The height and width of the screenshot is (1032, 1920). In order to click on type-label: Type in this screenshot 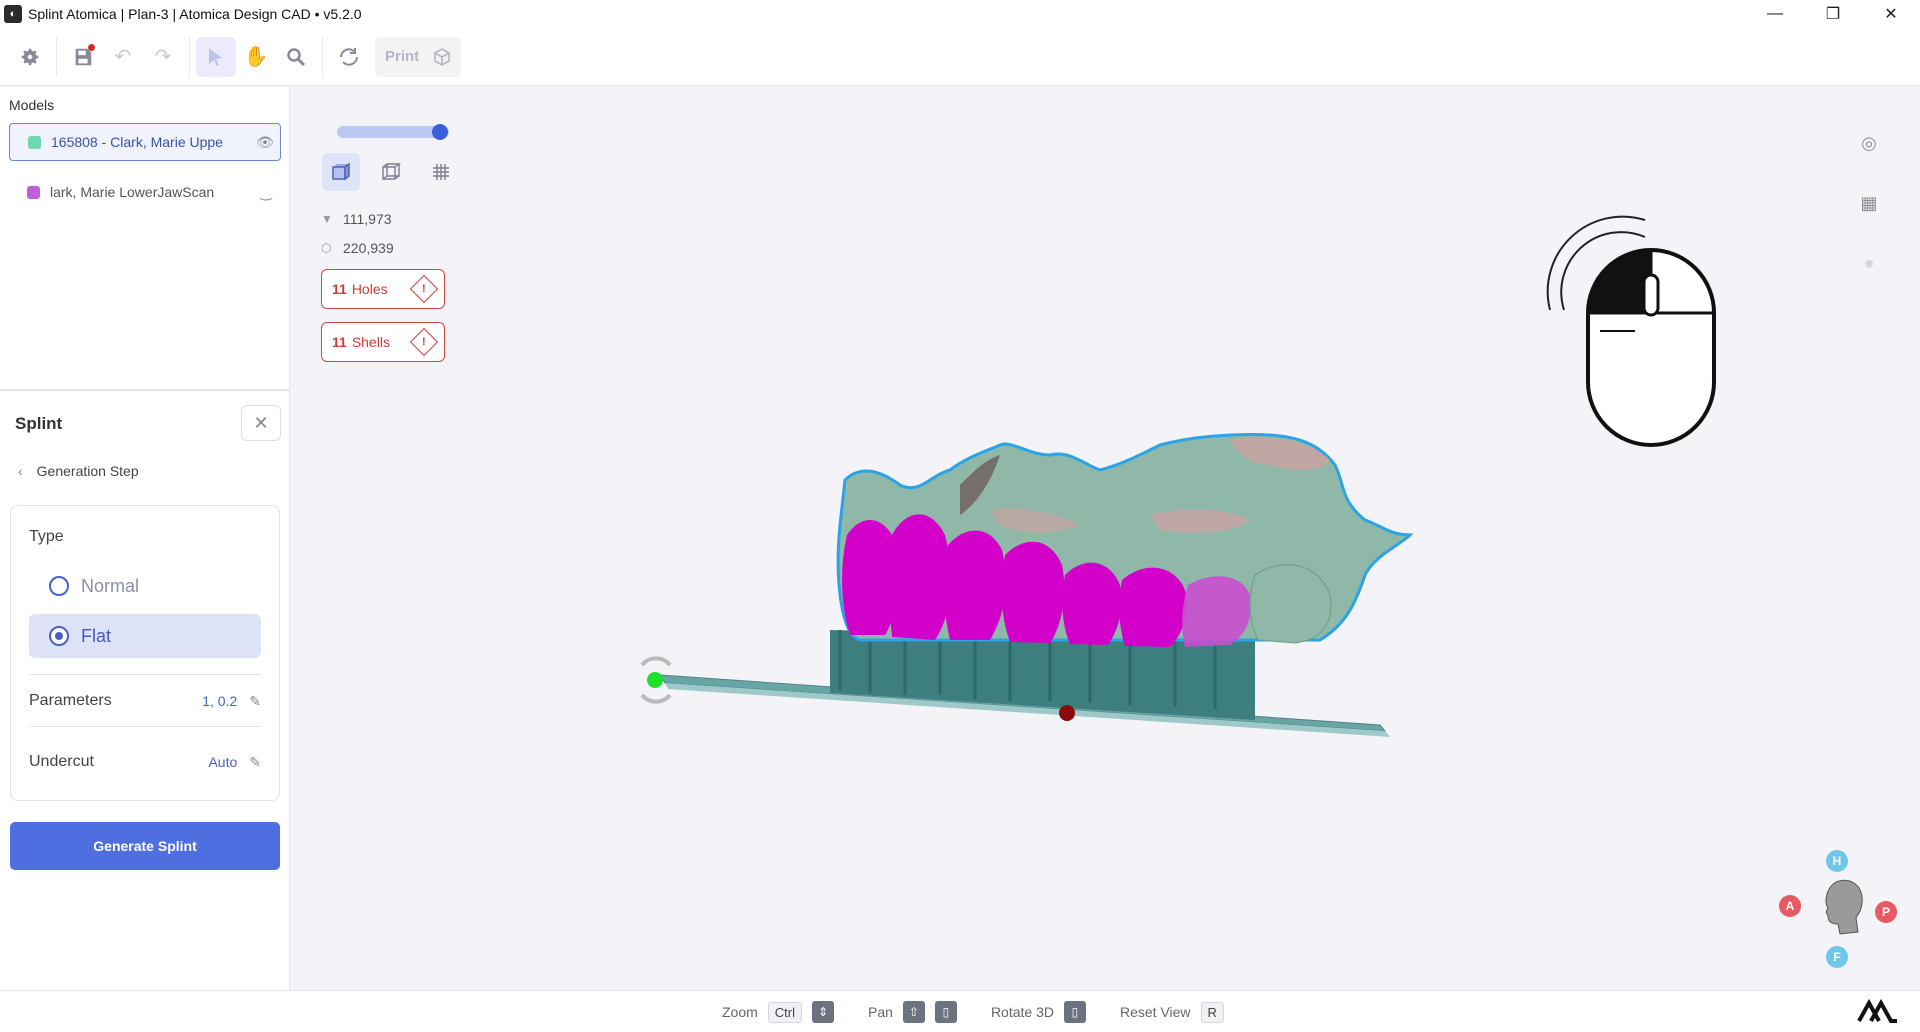, I will do `click(46, 536)`.